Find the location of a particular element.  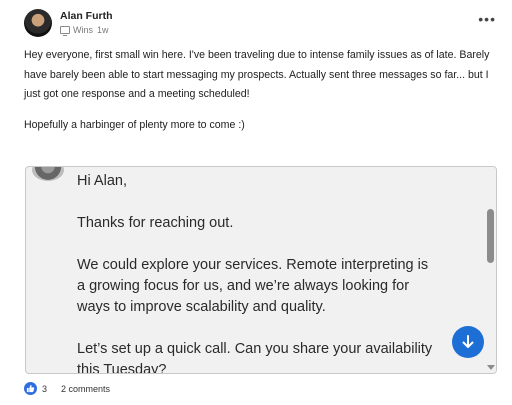

email-line: Thanks for reaching out. is located at coordinates (155, 223).